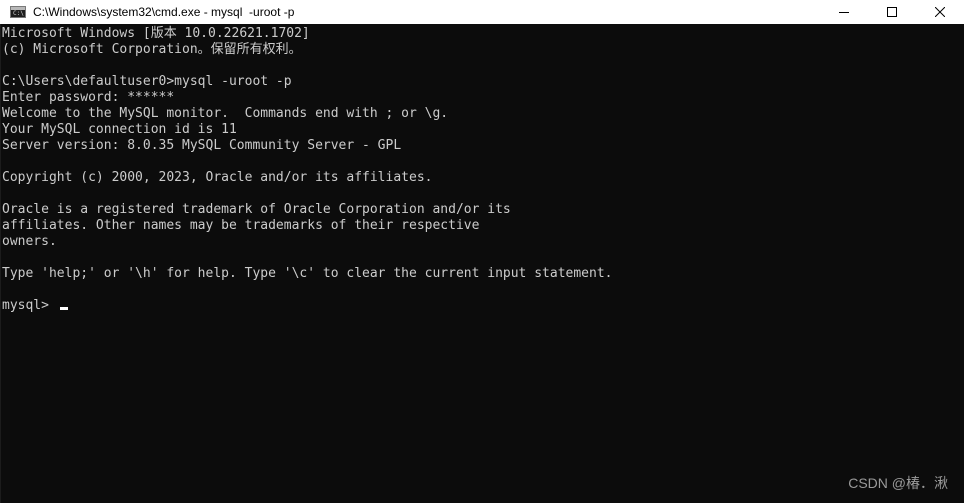  I want to click on minimize-icon, so click(844, 12).